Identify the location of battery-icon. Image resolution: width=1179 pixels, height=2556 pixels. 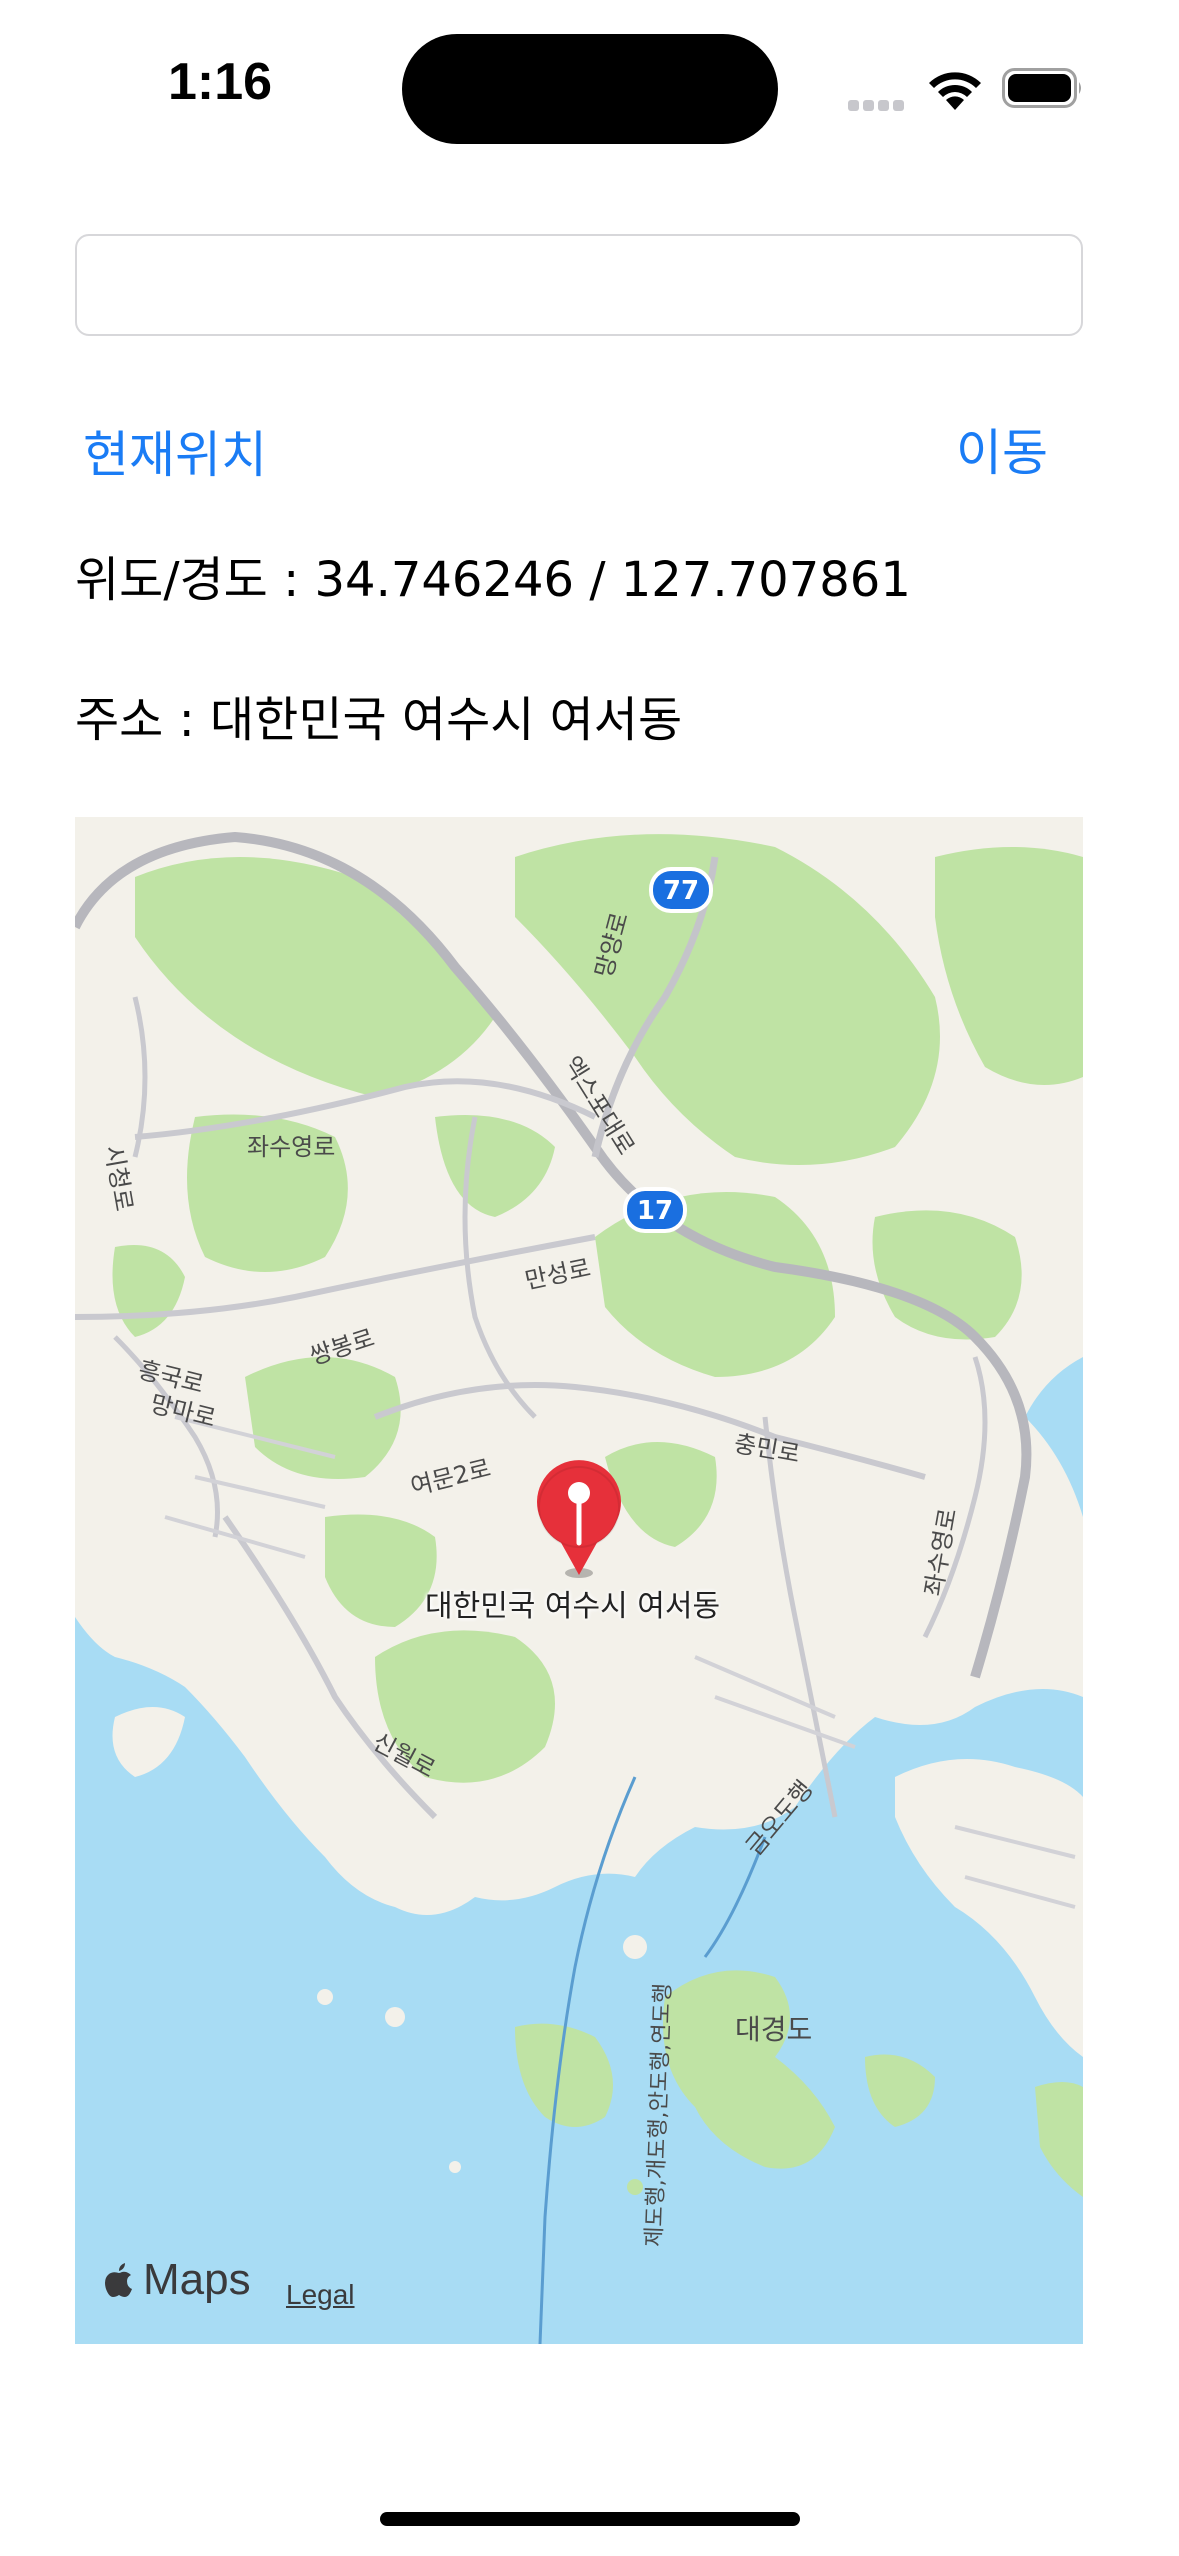
(1041, 88).